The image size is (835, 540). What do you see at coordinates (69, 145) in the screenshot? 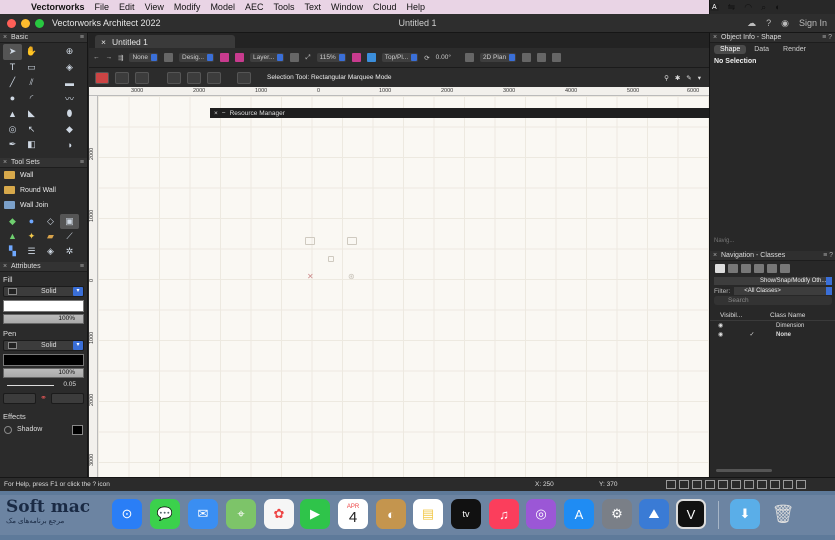
I see `visibility-tool-icon: ◑` at bounding box center [69, 145].